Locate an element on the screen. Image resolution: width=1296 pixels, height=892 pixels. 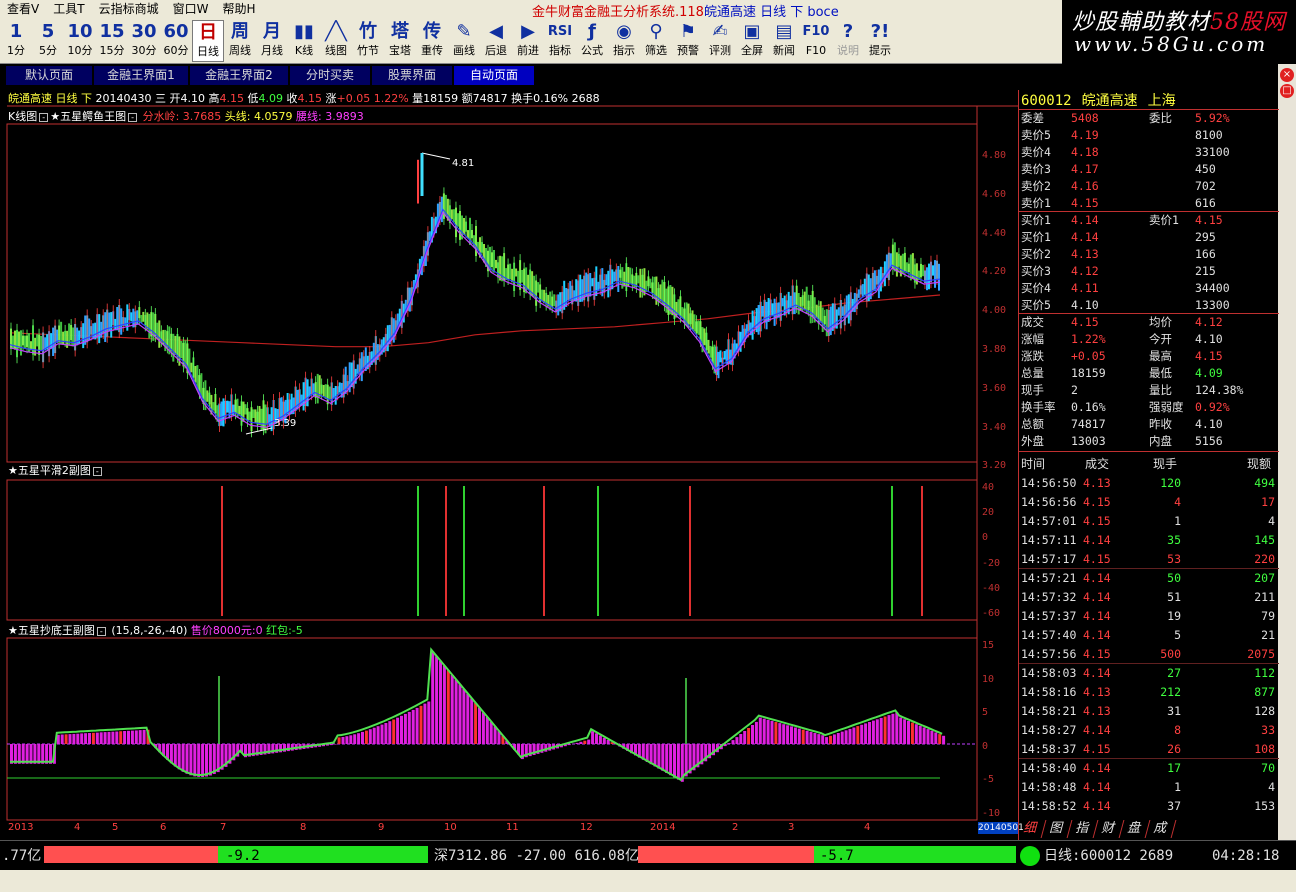
x-tick: 6 is located at coordinates (163, 827).